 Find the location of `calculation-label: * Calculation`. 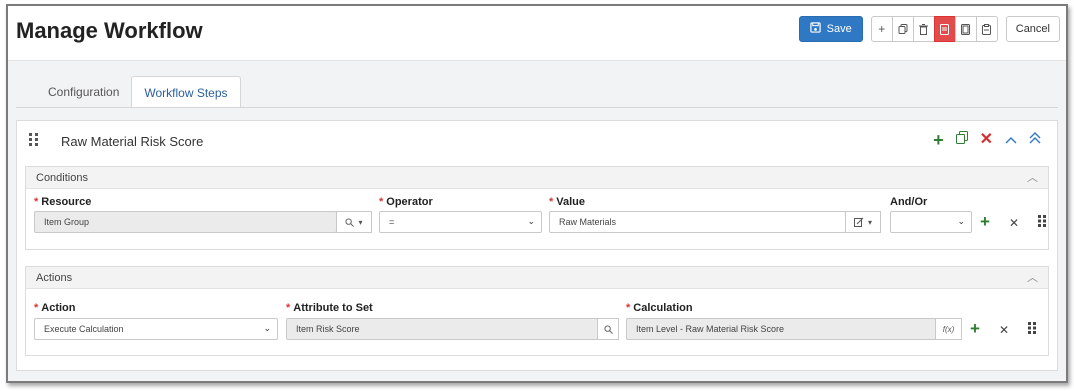

calculation-label: * Calculation is located at coordinates (659, 308).